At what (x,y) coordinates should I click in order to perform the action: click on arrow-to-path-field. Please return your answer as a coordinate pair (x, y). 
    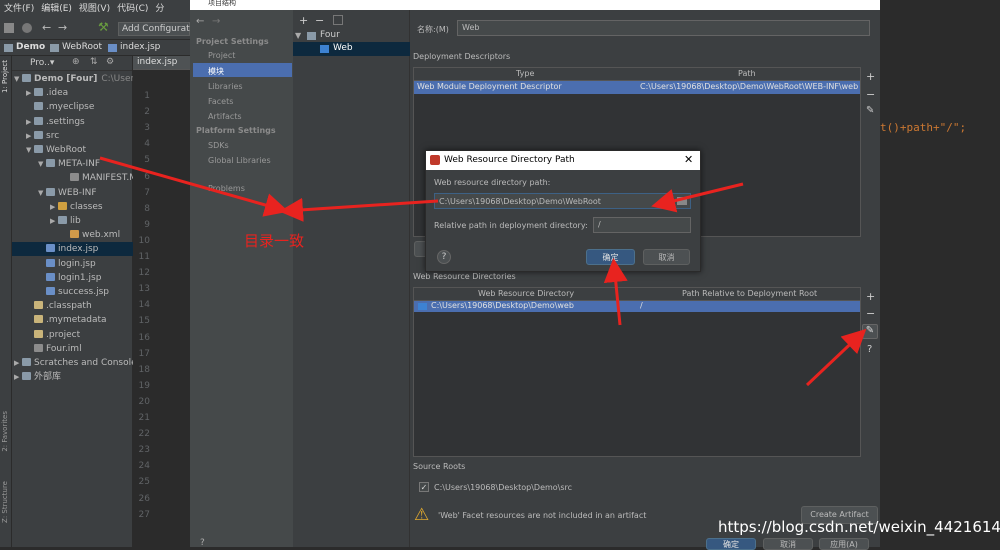
    Looking at the image, I should click on (697, 197).